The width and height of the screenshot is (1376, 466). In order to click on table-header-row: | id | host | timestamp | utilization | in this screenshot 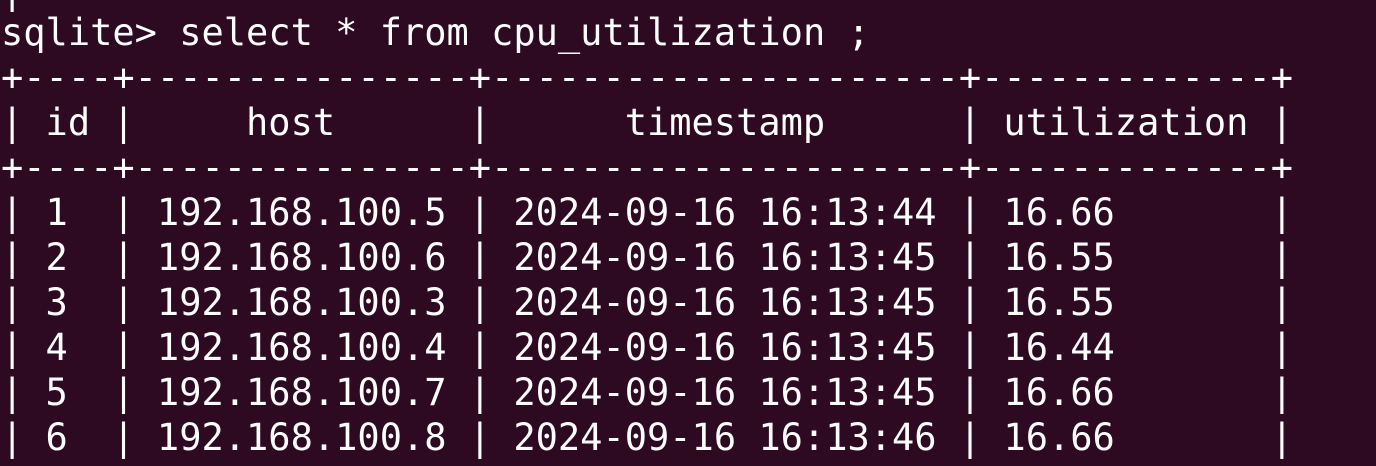, I will do `click(647, 122)`.